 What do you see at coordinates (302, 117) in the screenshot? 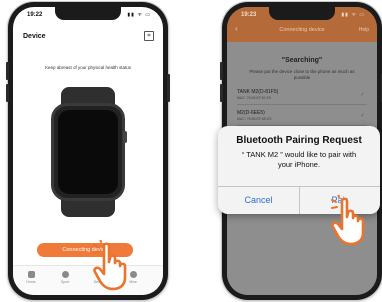
I see `device-row: M2(D-6EE5) MAC: 76:63:EF:6E:E5 ✓` at bounding box center [302, 117].